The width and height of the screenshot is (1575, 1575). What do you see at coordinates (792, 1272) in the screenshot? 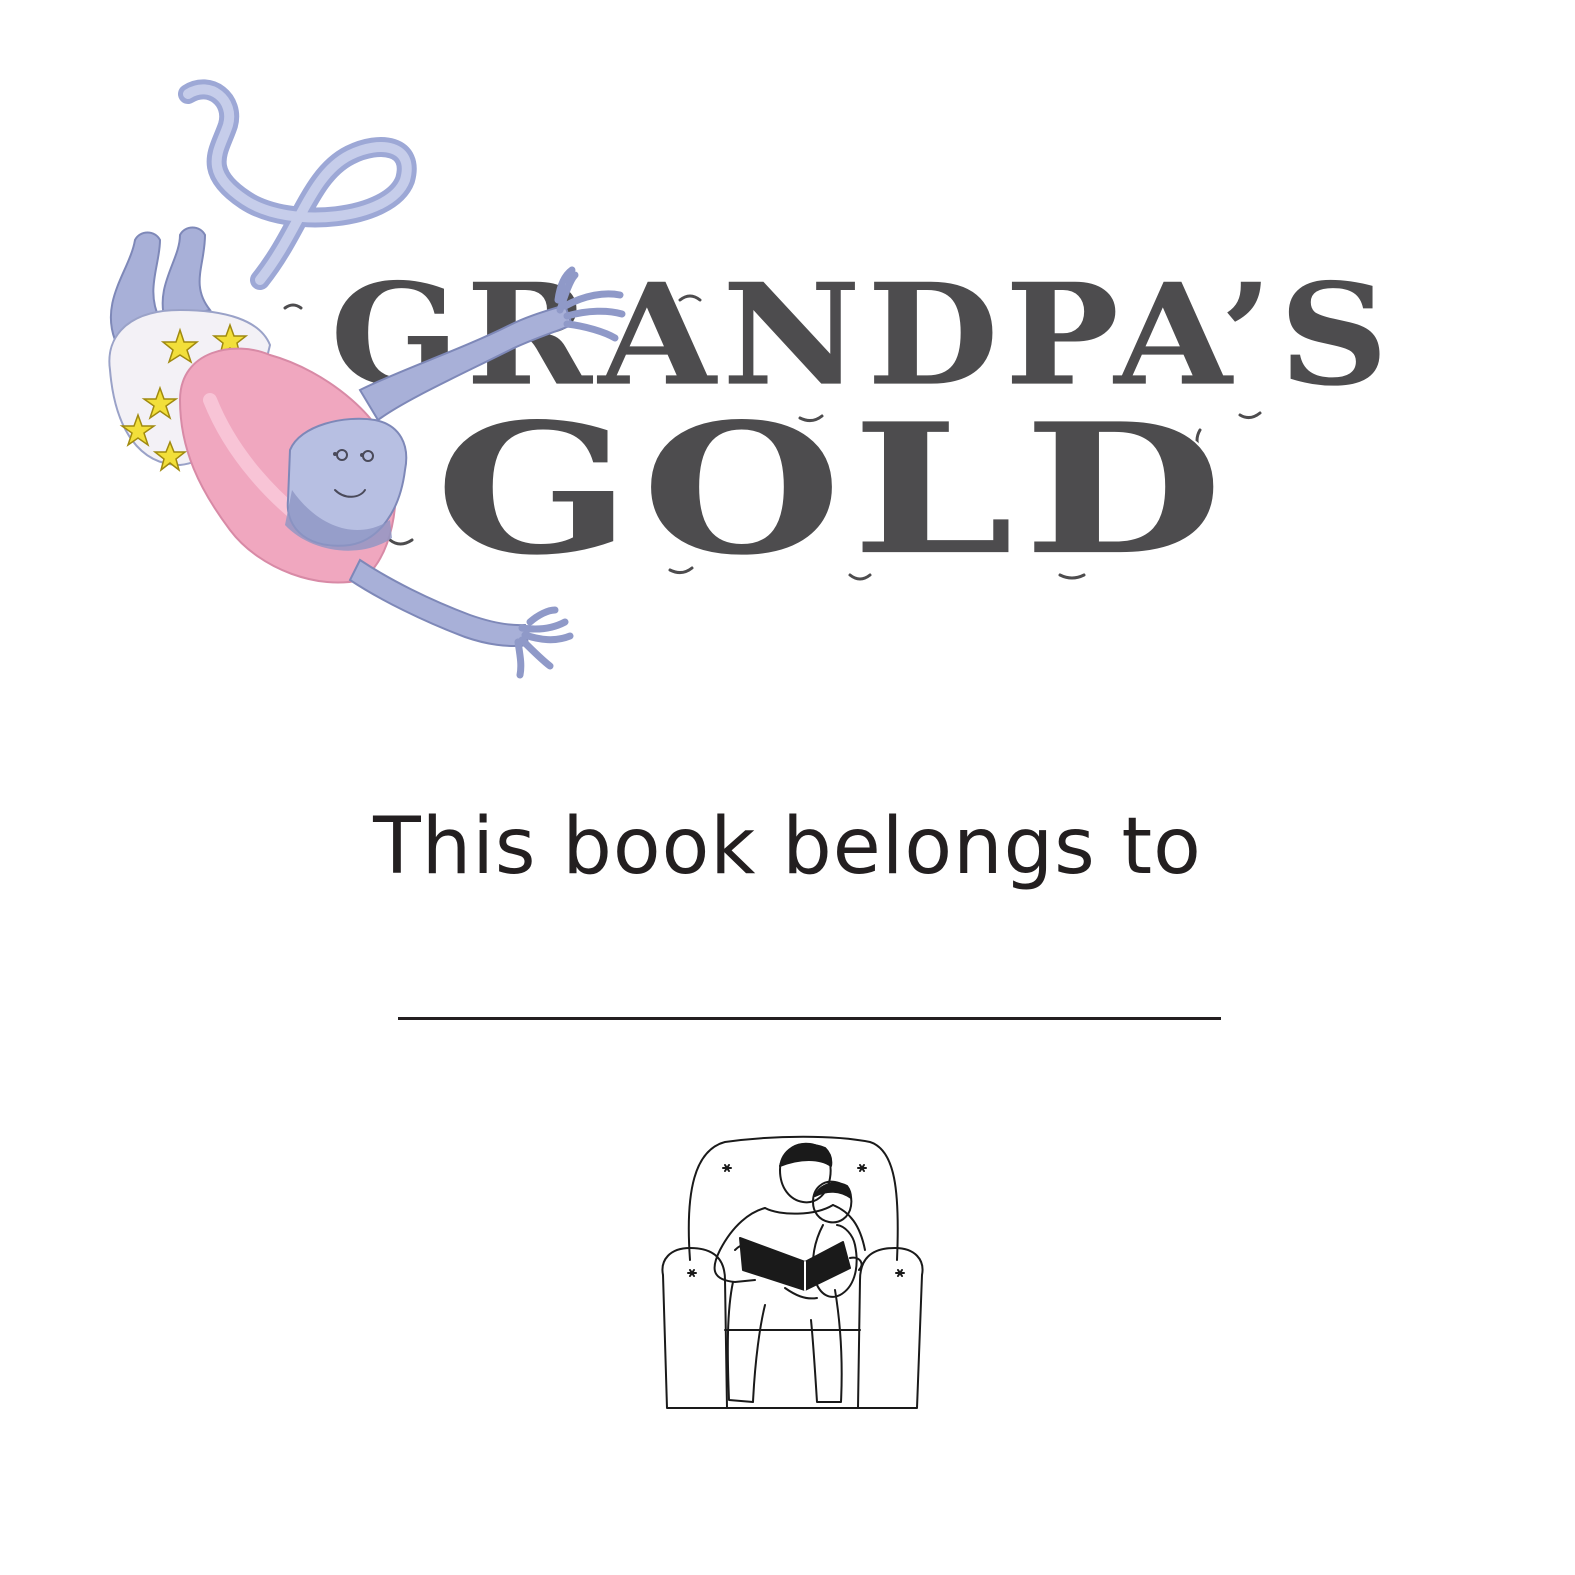
I see `parent-reading-to-child-icon` at bounding box center [792, 1272].